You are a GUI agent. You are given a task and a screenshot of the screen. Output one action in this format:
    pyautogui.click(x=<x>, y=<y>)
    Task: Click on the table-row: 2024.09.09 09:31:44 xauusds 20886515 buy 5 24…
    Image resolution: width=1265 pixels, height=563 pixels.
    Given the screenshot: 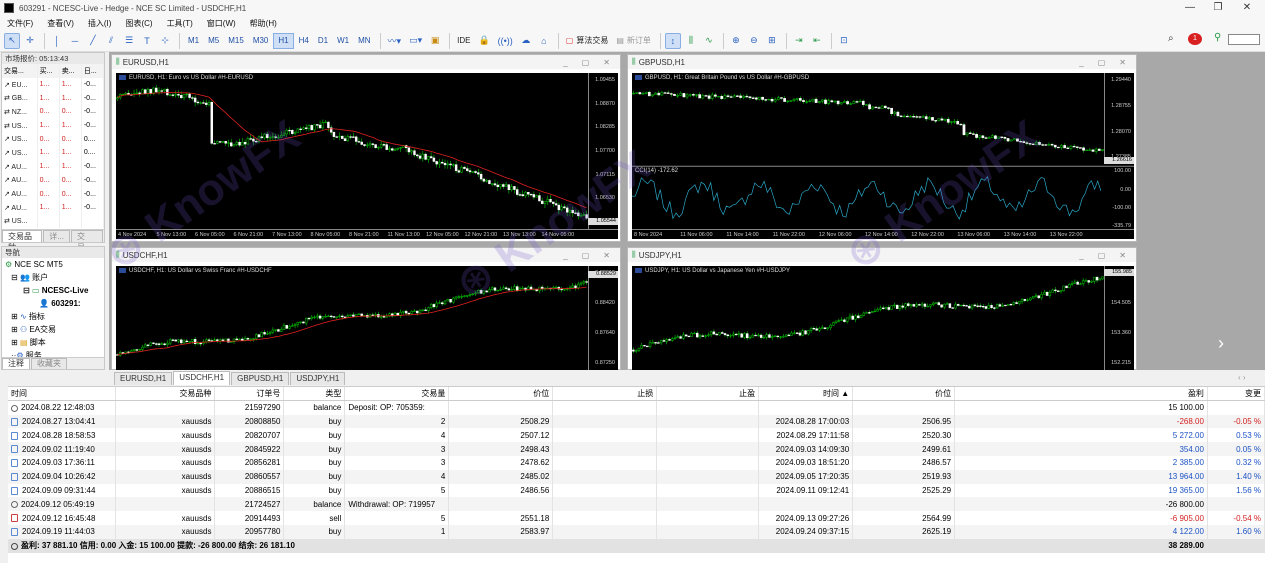 What is the action you would take?
    pyautogui.click(x=636, y=490)
    